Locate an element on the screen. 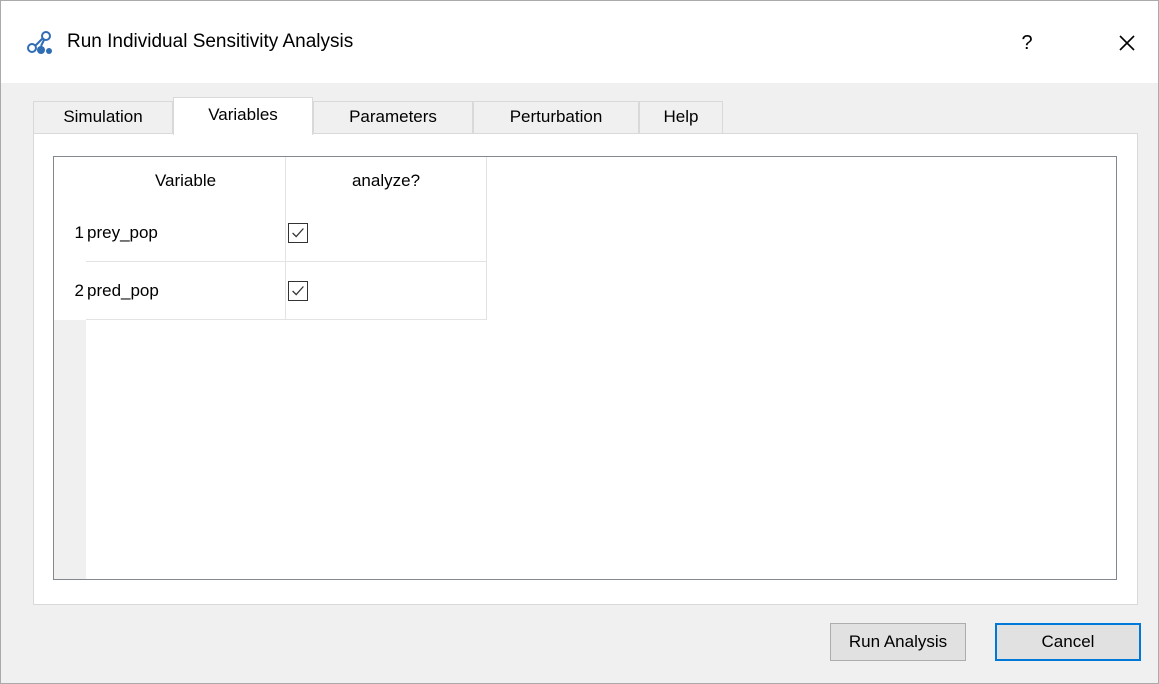  run-analysis-button: Run Analysis is located at coordinates (898, 642).